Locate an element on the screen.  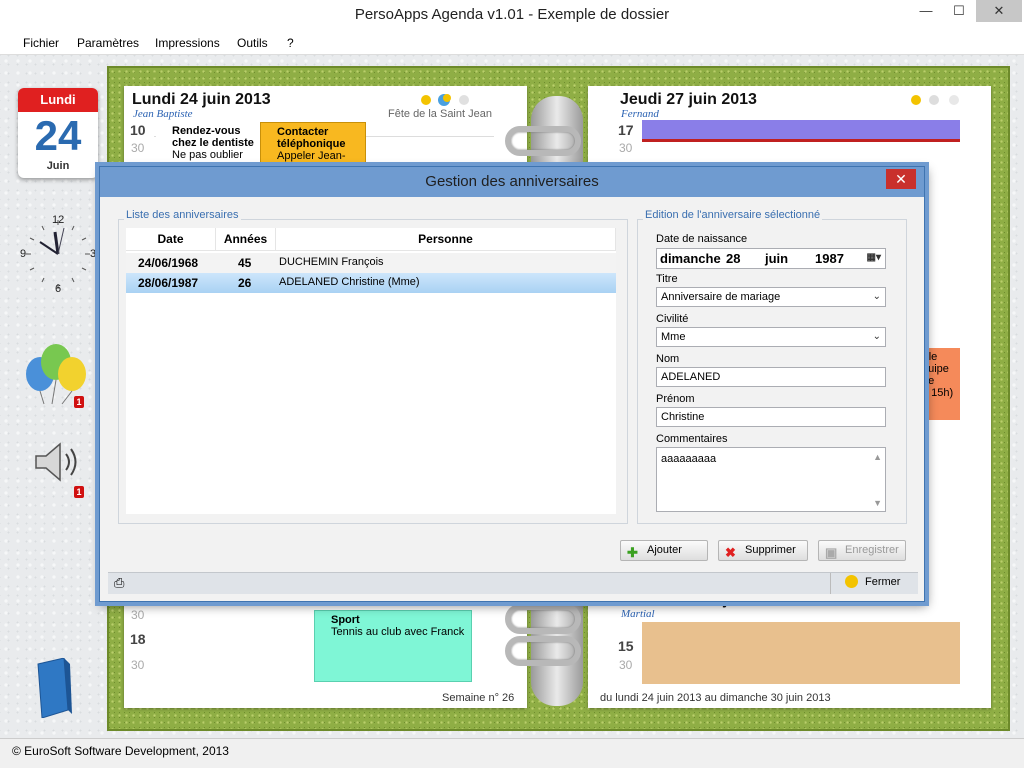
sound-count-badge: 1 is located at coordinates (79, 492).